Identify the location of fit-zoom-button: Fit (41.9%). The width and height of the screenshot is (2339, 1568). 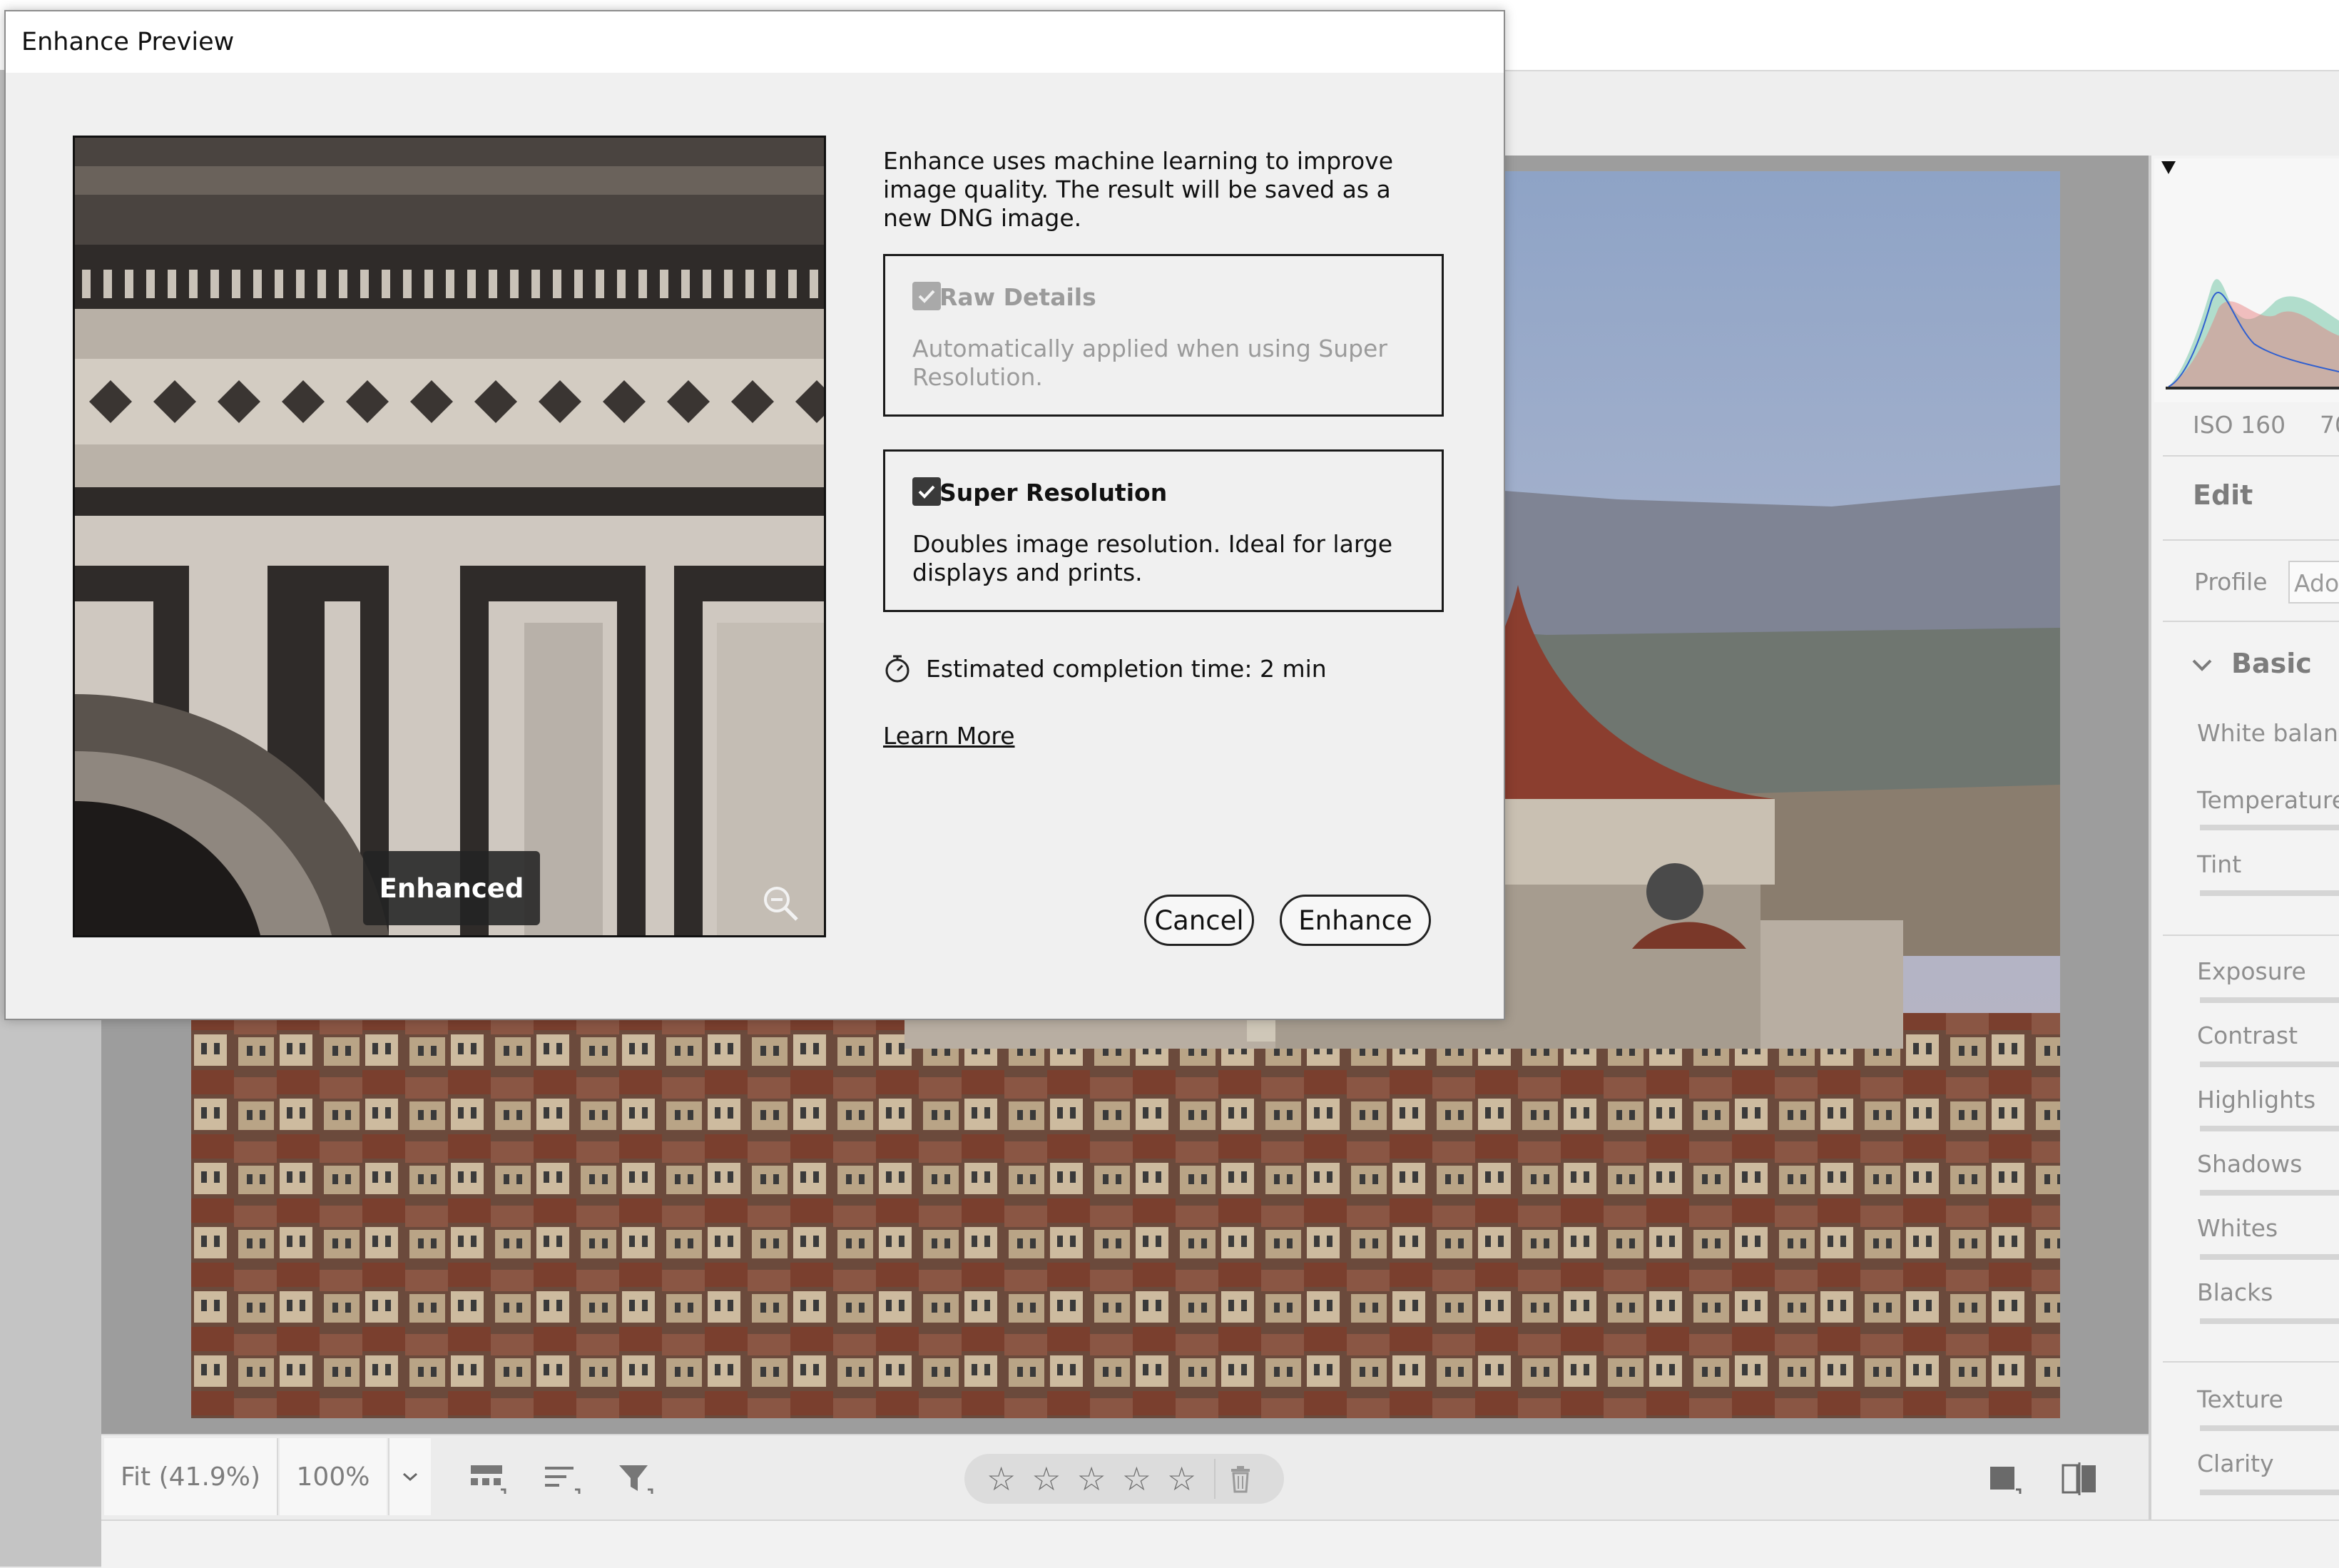
(191, 1476).